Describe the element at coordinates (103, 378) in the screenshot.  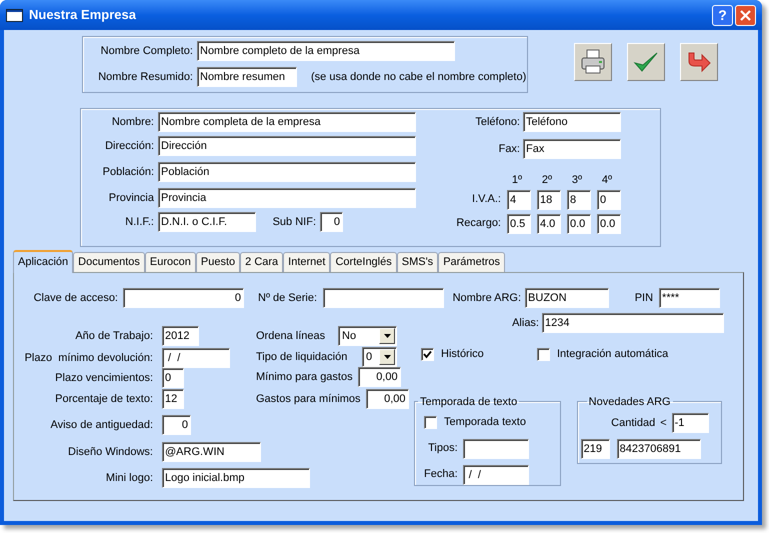
I see `field-label: Plazo vencimientos:` at that location.